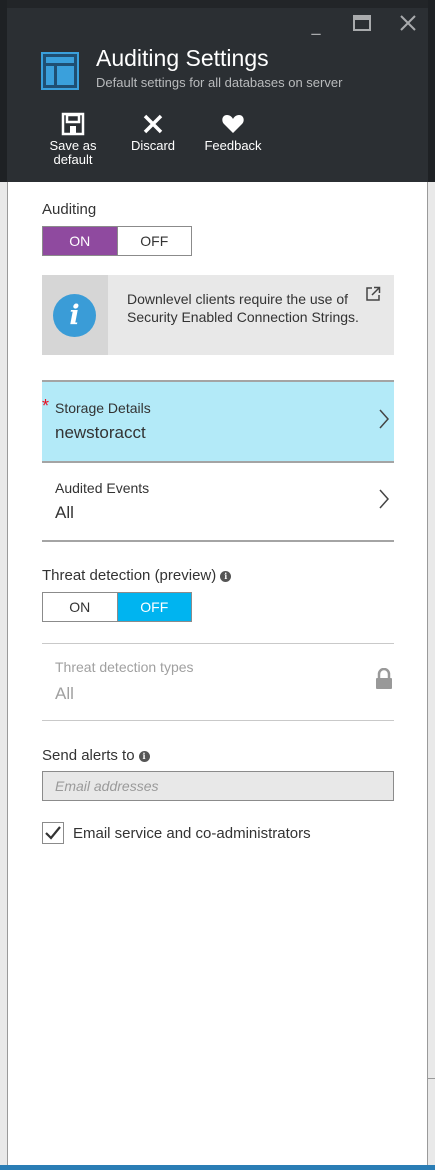 Image resolution: width=435 pixels, height=1170 pixels. I want to click on close-button, so click(408, 26).